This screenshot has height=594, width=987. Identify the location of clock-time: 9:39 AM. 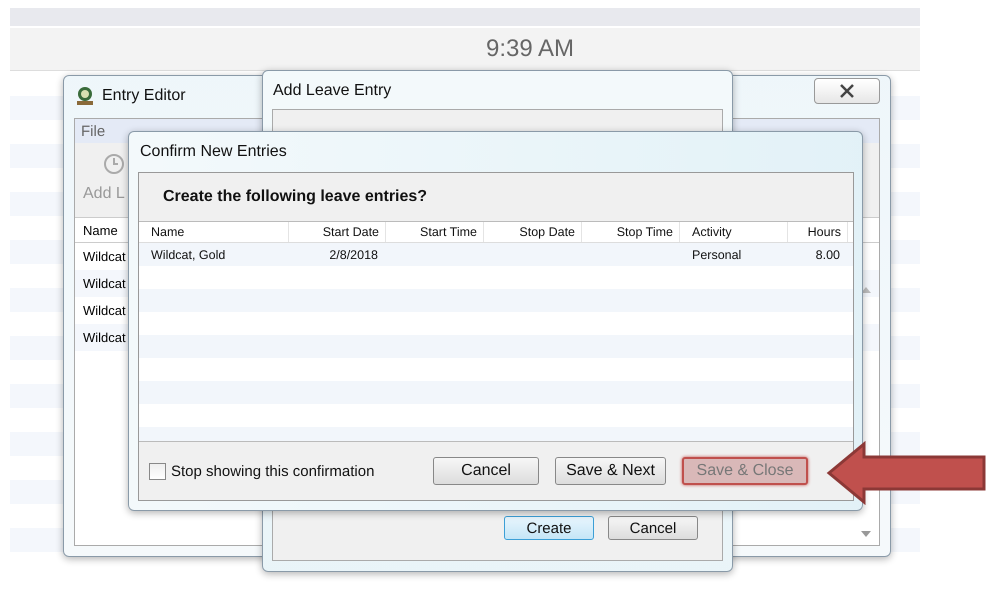
(529, 49).